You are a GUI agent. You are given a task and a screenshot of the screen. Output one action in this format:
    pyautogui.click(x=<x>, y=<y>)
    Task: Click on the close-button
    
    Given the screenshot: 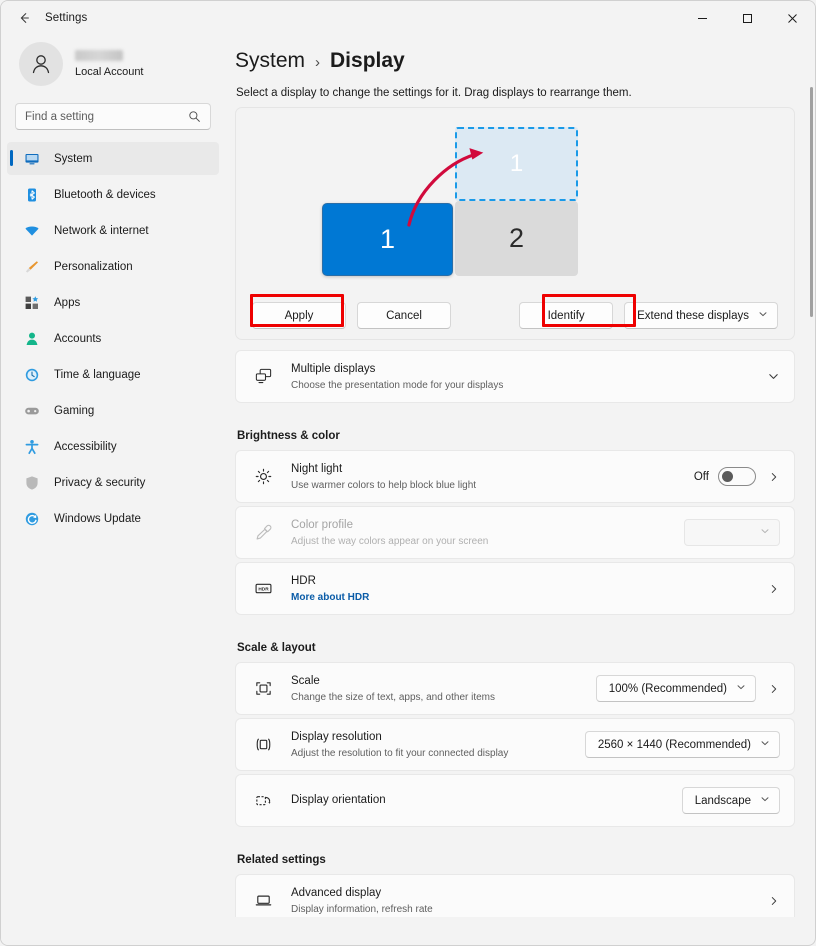 What is the action you would take?
    pyautogui.click(x=792, y=18)
    